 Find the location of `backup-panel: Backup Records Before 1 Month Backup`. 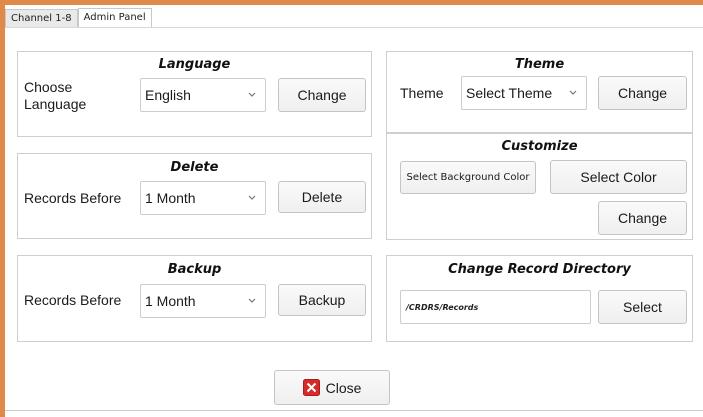

backup-panel: Backup Records Before 1 Month Backup is located at coordinates (194, 298).